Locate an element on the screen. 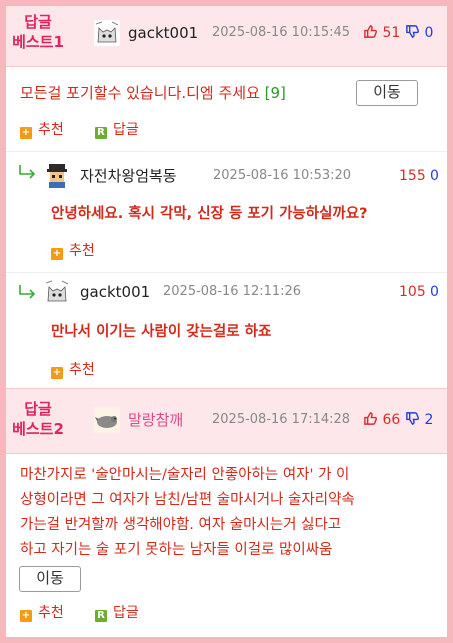 The width and height of the screenshot is (453, 643). reply2-text: 만나서 이기는 사람이 갖는걸로 하죠 is located at coordinates (161, 332).